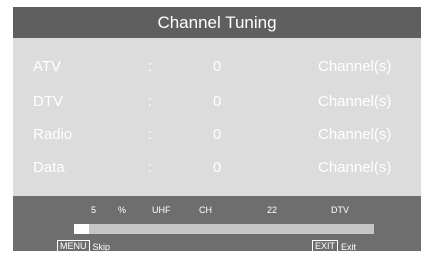  What do you see at coordinates (49, 167) in the screenshot?
I see `row-label: Data` at bounding box center [49, 167].